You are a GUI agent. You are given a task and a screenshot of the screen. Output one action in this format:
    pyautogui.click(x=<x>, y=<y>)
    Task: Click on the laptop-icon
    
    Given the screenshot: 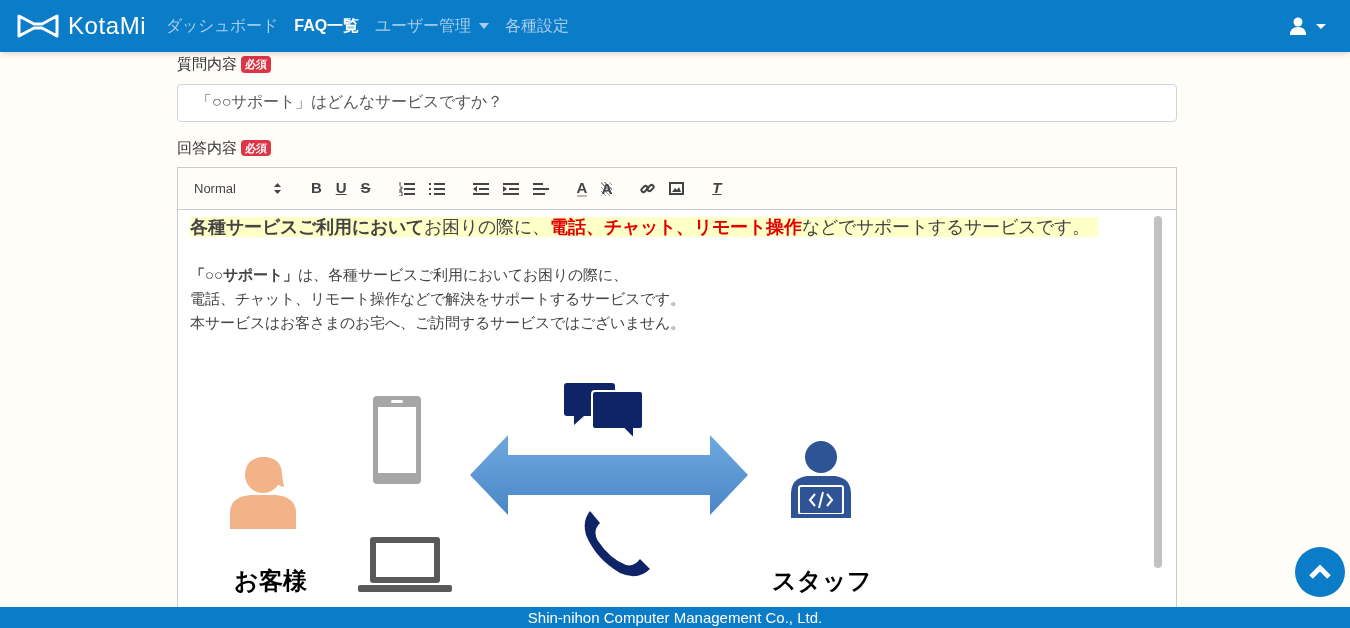 What is the action you would take?
    pyautogui.click(x=405, y=564)
    